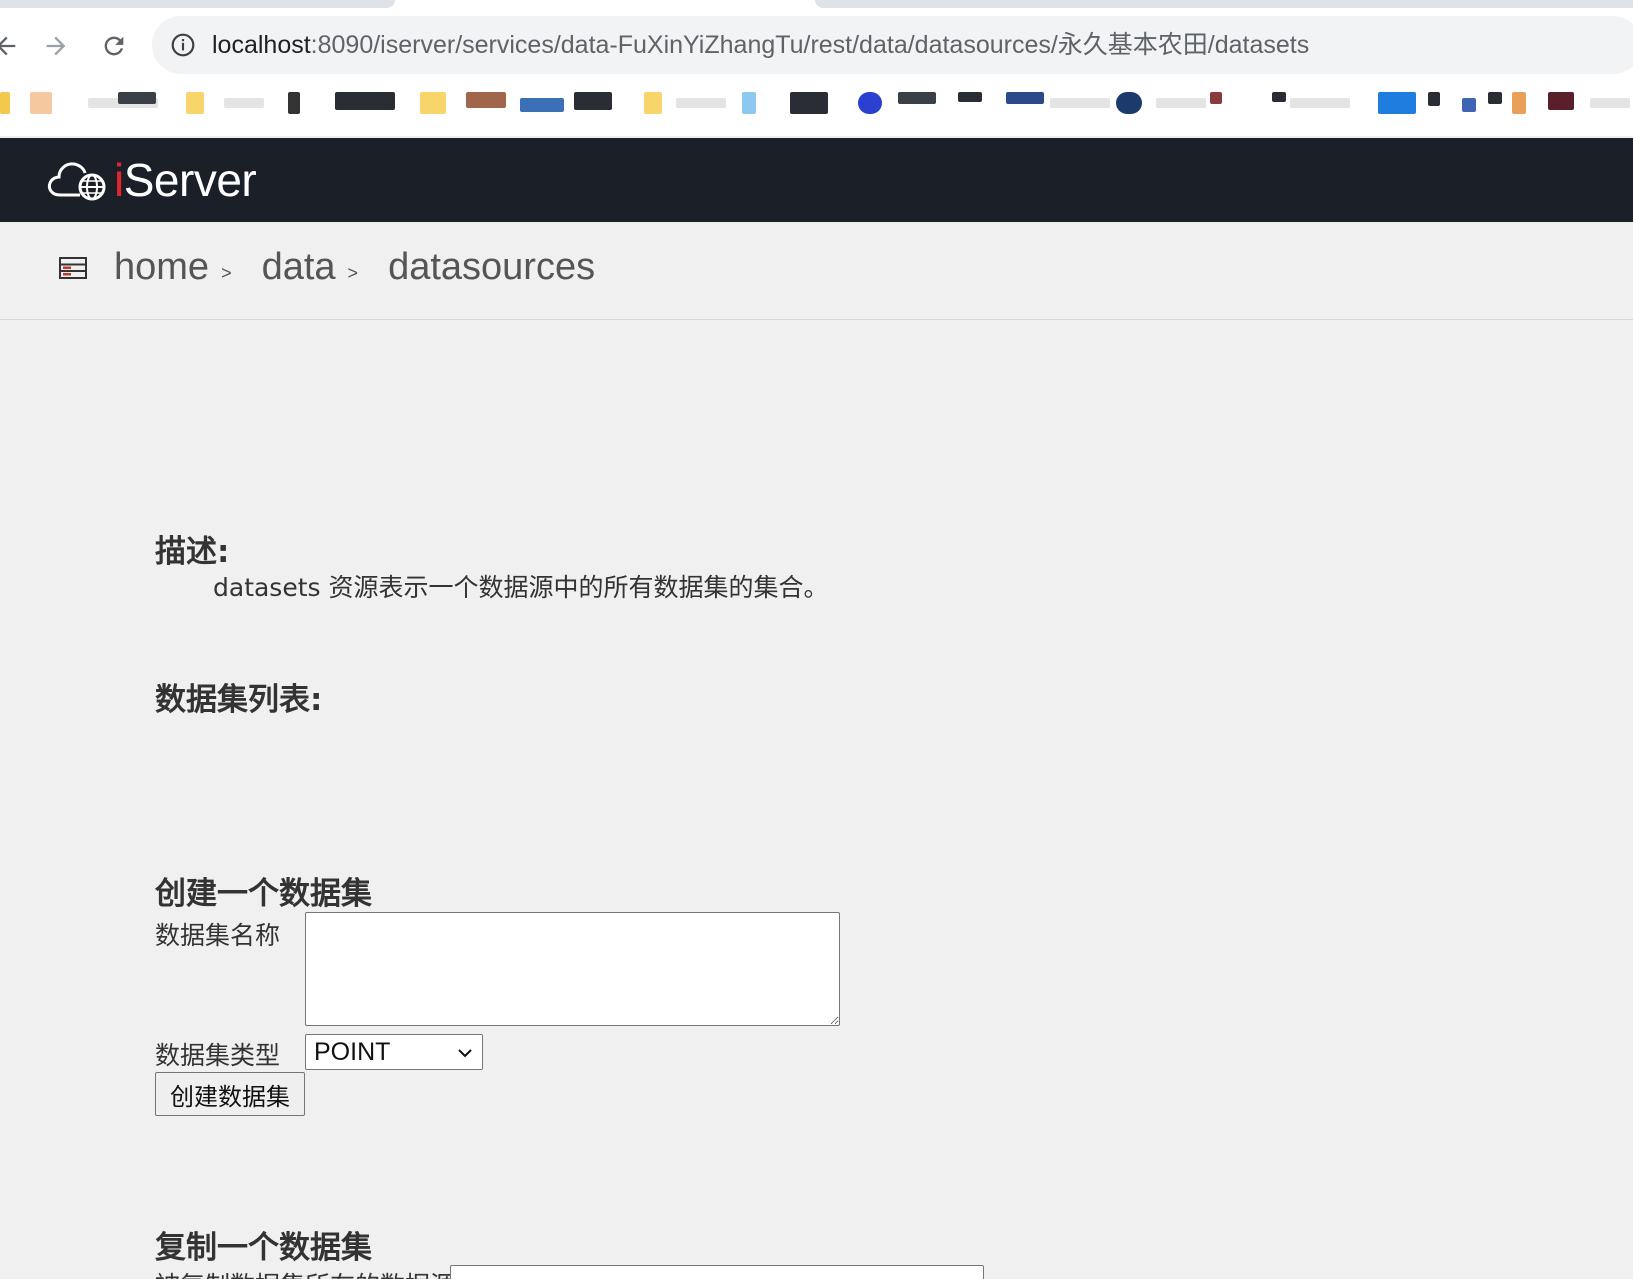  What do you see at coordinates (8, 46) in the screenshot?
I see `arrow-left-icon` at bounding box center [8, 46].